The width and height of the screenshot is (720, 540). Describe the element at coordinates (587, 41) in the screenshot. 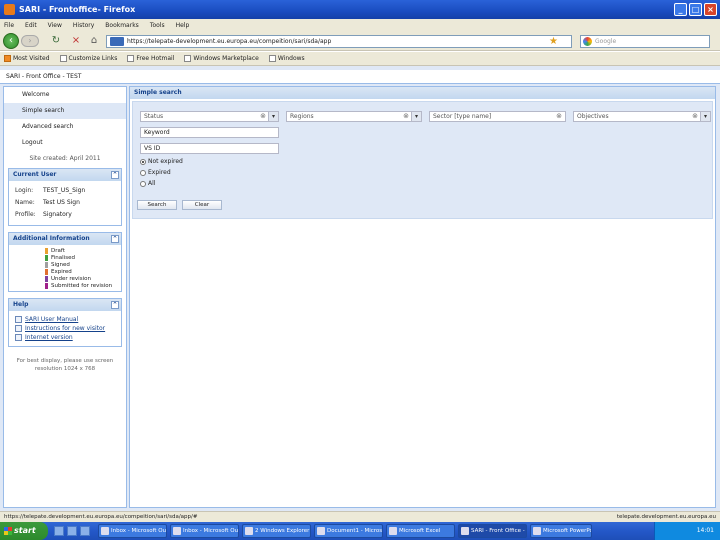

I see `google-icon` at that location.